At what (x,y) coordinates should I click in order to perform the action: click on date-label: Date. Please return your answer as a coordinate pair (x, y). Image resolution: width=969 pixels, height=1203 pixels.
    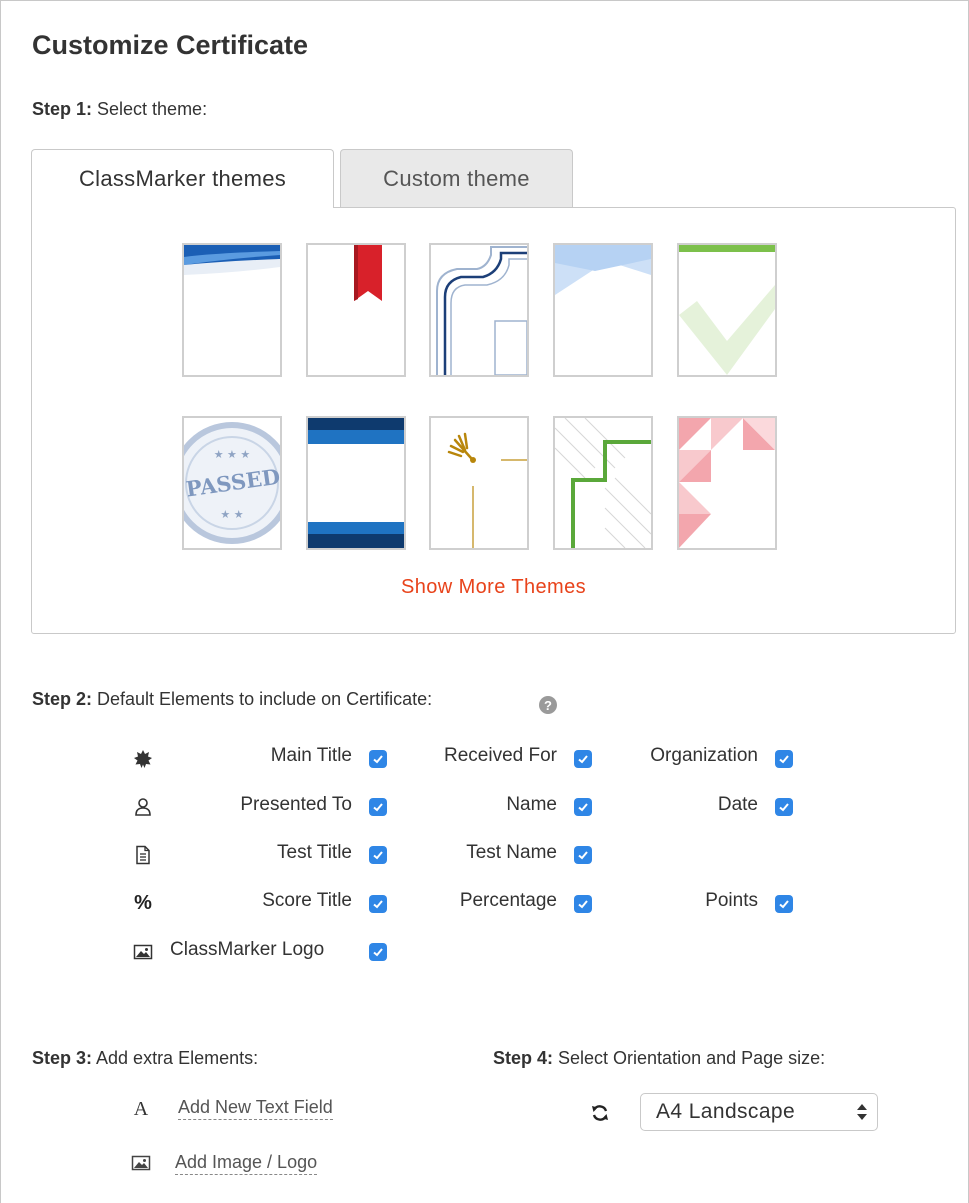
    Looking at the image, I should click on (737, 804).